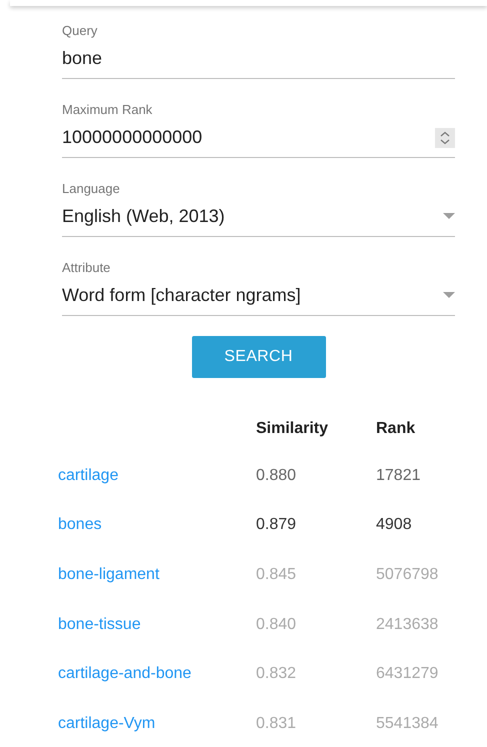 Image resolution: width=487 pixels, height=747 pixels. I want to click on field-label: Maximum Rank, so click(108, 110).